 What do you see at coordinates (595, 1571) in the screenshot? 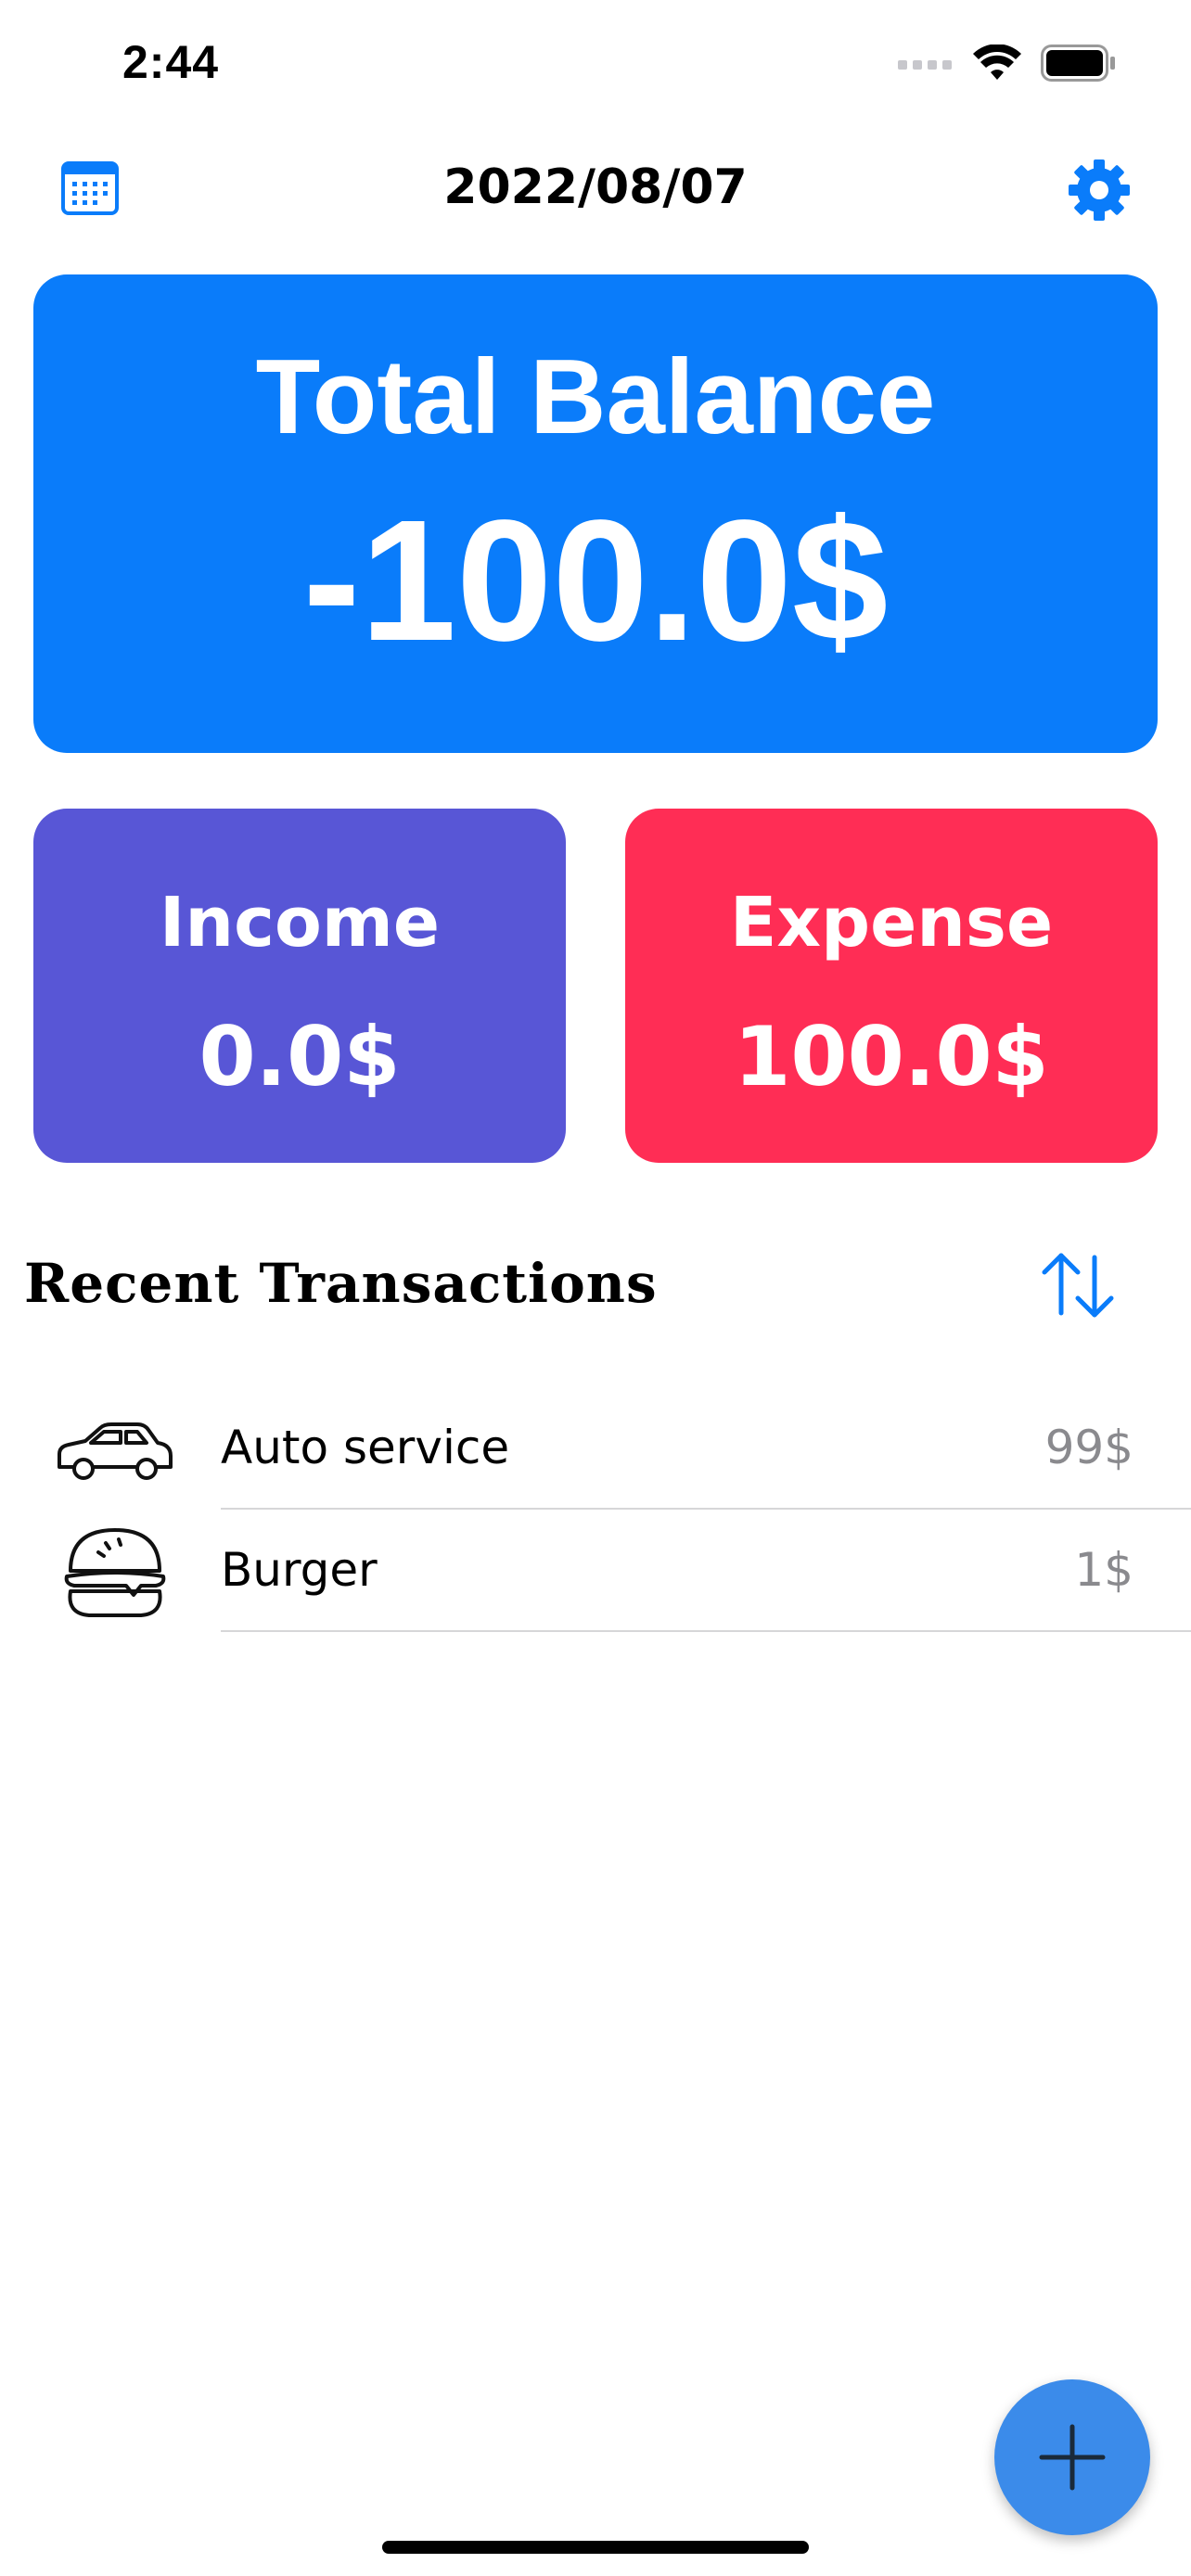
I see `transaction-row: Burger 1$` at bounding box center [595, 1571].